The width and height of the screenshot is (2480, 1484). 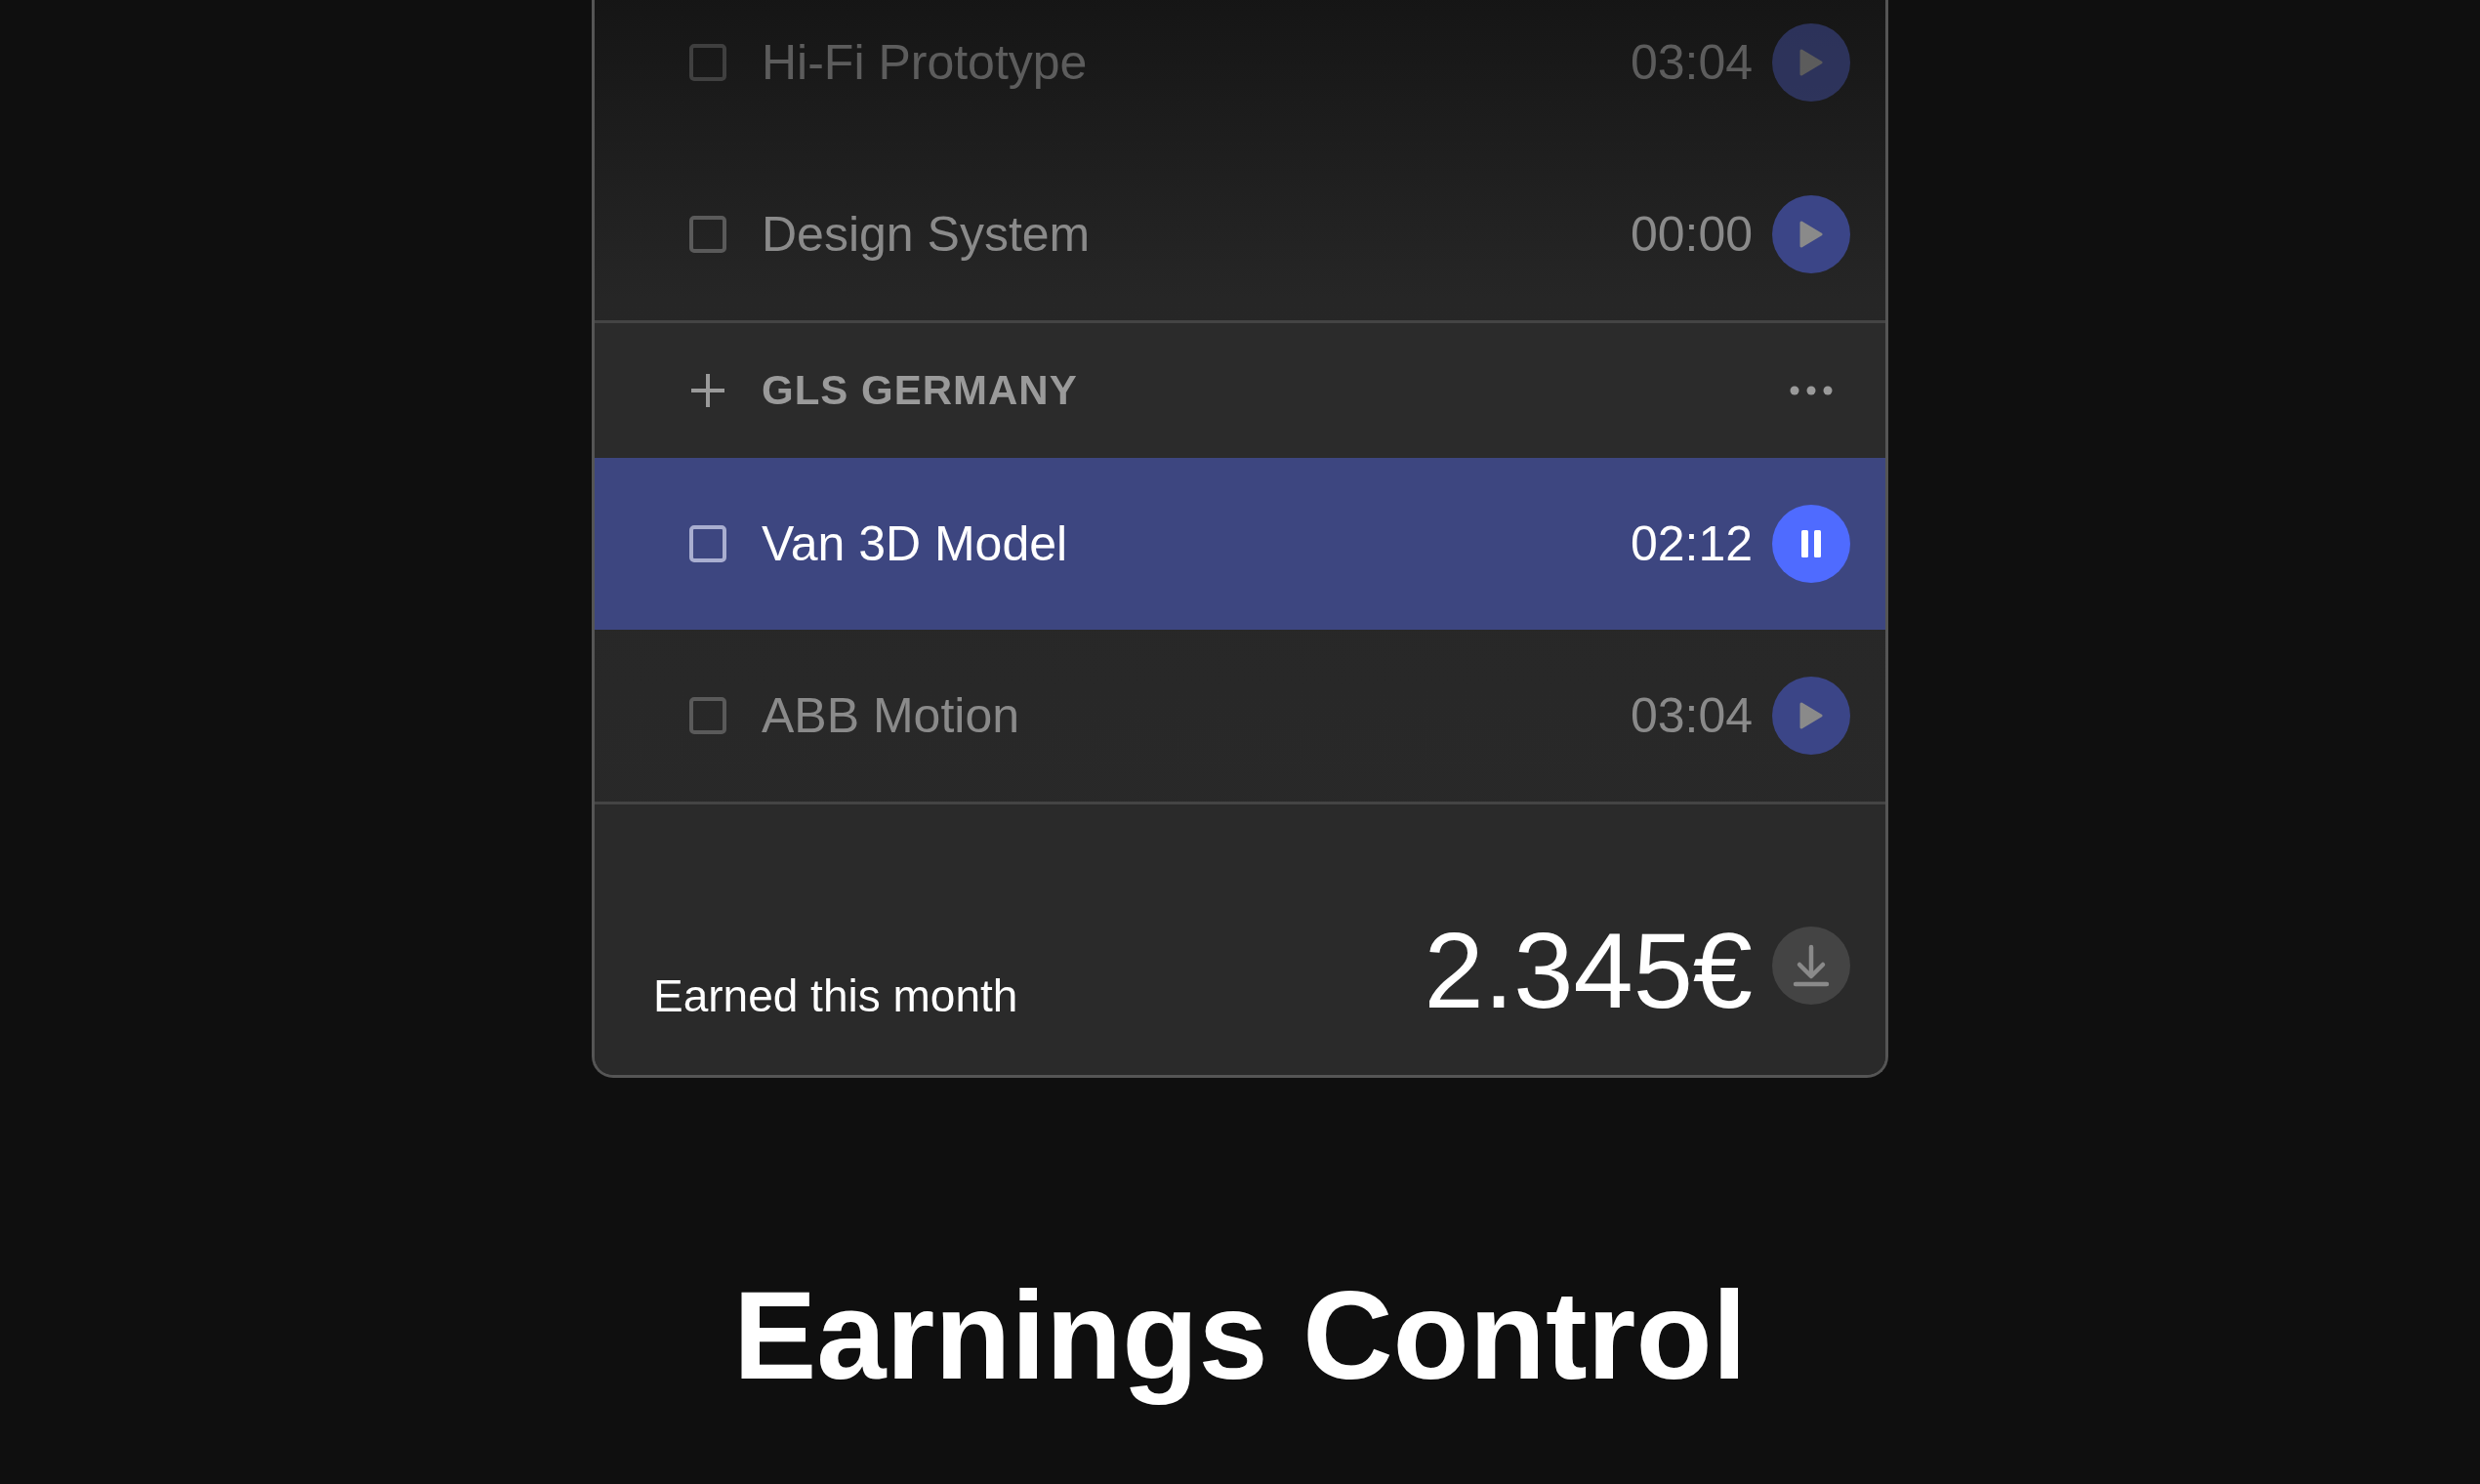 What do you see at coordinates (1240, 716) in the screenshot?
I see `task-row: ABB Motion 03:04` at bounding box center [1240, 716].